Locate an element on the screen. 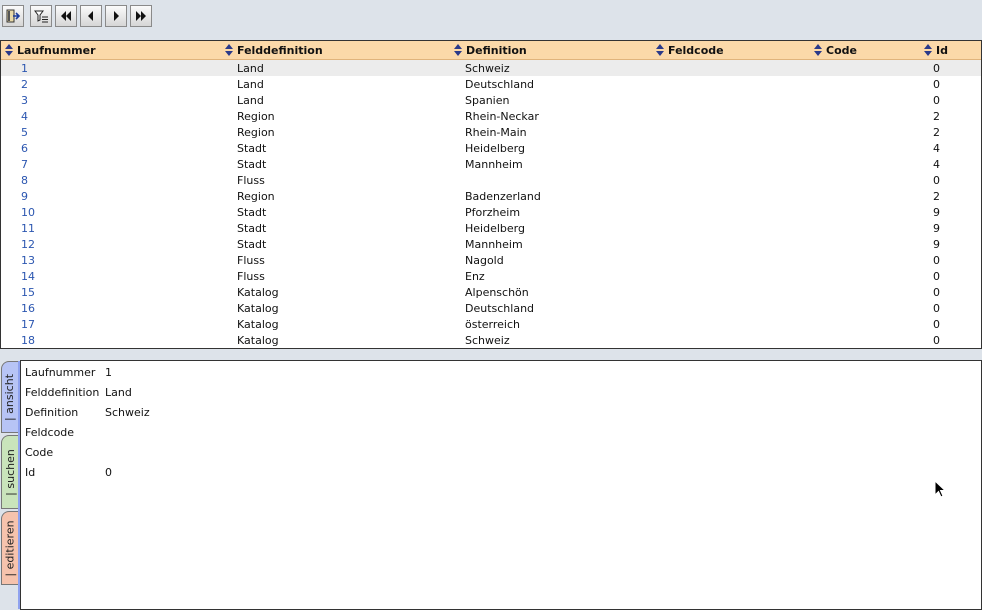 The width and height of the screenshot is (982, 610). filter-button is located at coordinates (41, 16).